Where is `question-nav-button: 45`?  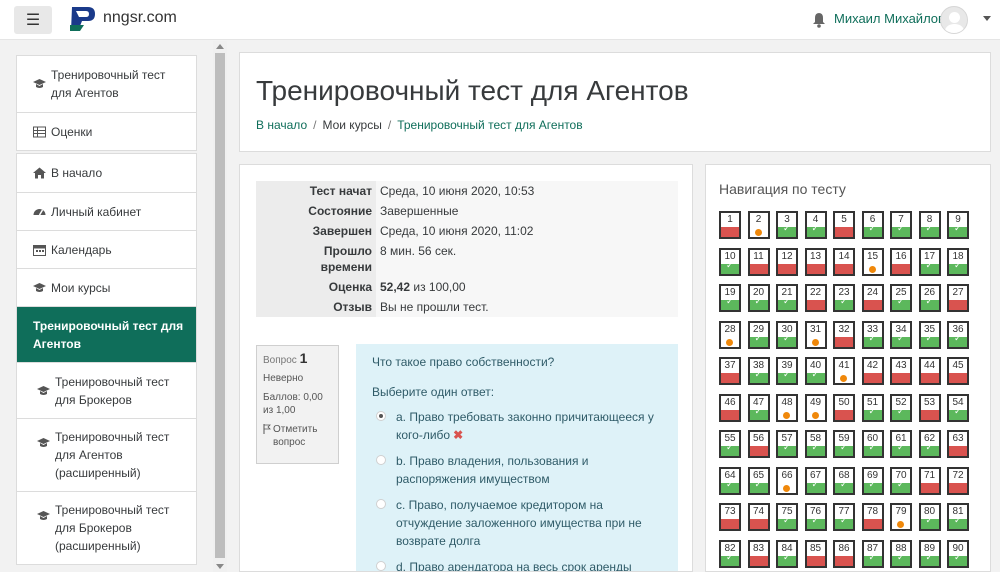
question-nav-button: 45 is located at coordinates (958, 371).